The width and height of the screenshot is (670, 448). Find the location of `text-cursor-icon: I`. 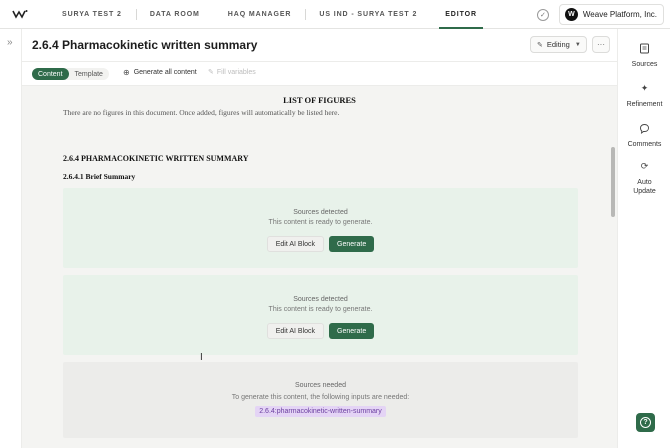

text-cursor-icon: I is located at coordinates (201, 357).